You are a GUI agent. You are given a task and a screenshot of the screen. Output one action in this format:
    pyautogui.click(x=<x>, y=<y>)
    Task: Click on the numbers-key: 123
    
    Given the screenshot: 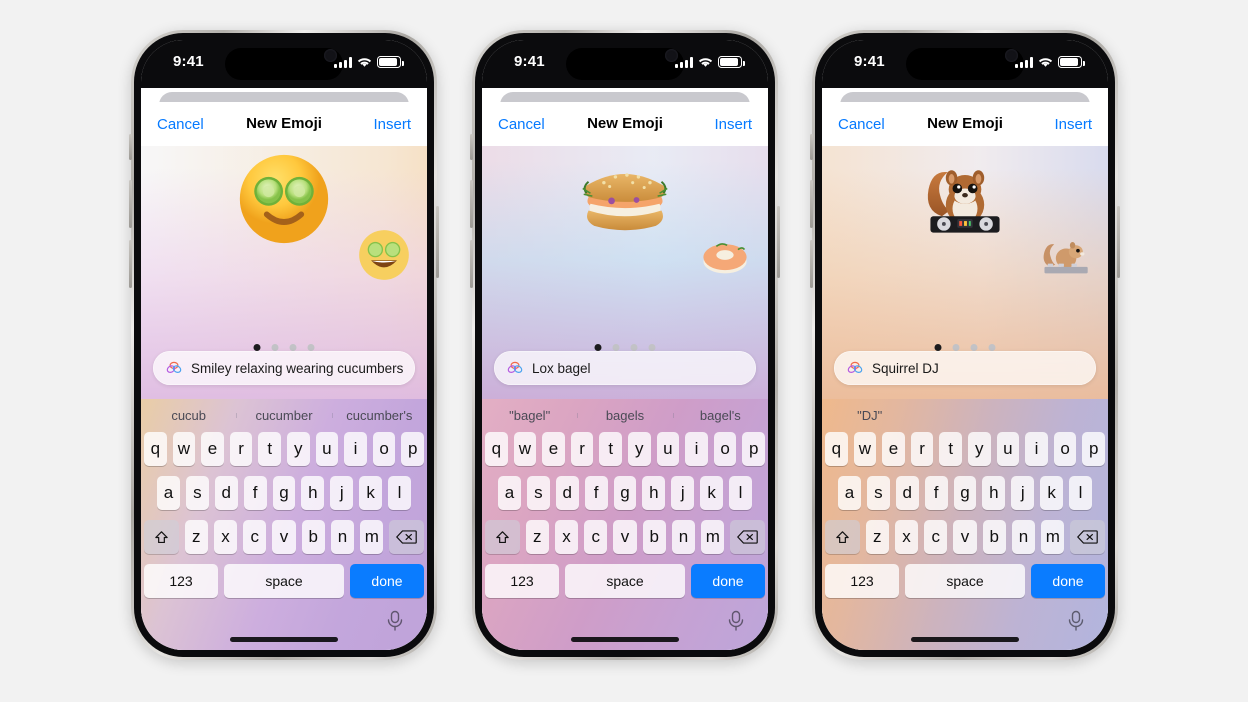 What is the action you would take?
    pyautogui.click(x=862, y=581)
    